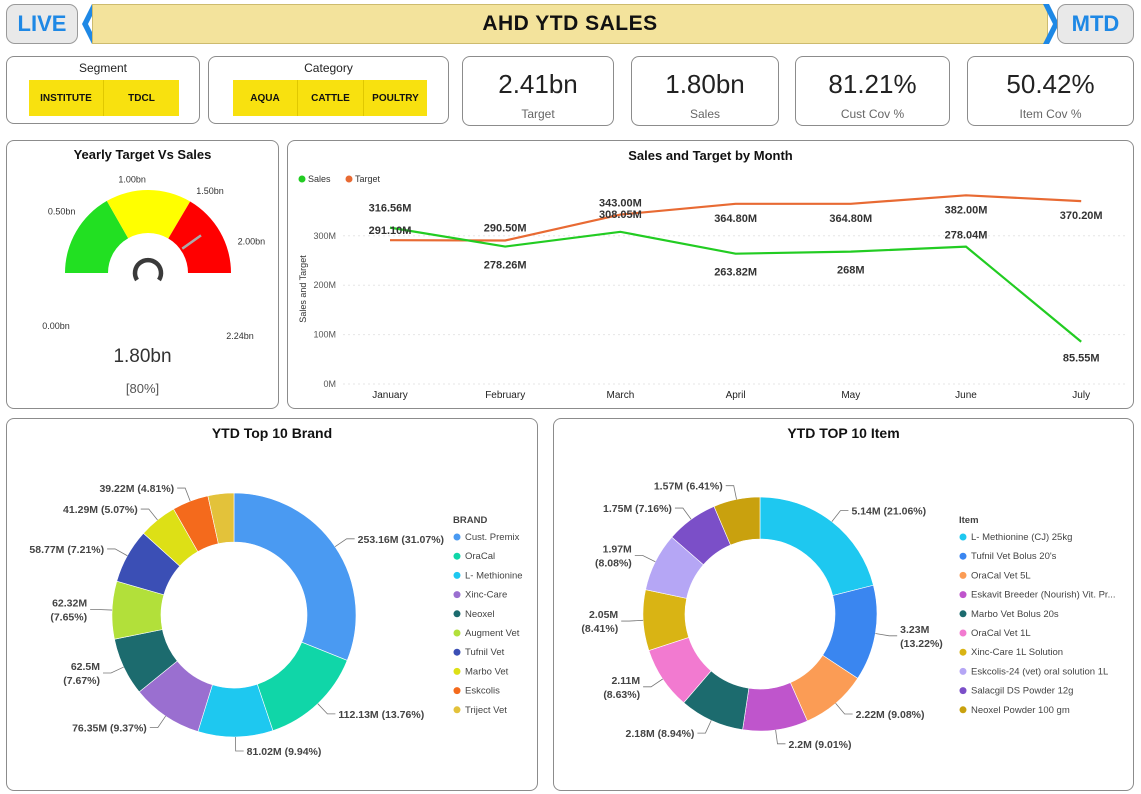 This screenshot has width=1141, height=794. I want to click on slice-data-label: 3.23M, so click(914, 630).